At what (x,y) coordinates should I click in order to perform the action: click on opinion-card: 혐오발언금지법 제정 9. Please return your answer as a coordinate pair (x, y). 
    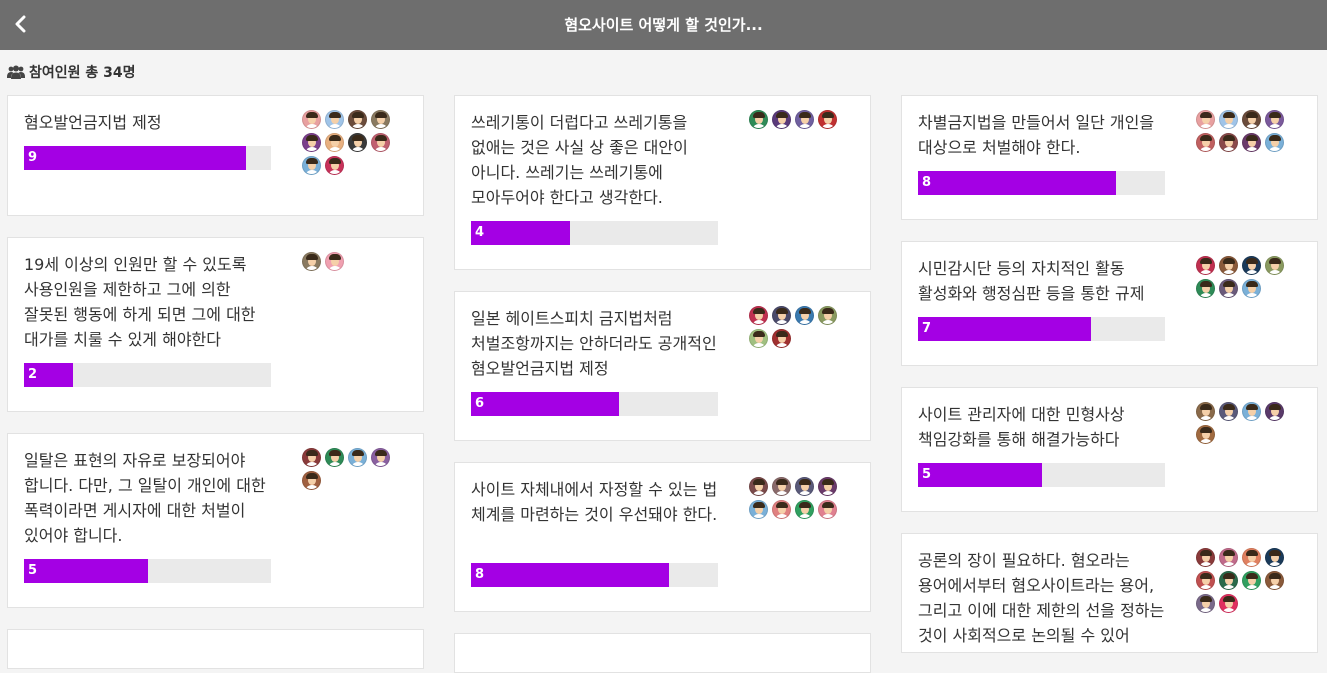
    Looking at the image, I should click on (215, 155).